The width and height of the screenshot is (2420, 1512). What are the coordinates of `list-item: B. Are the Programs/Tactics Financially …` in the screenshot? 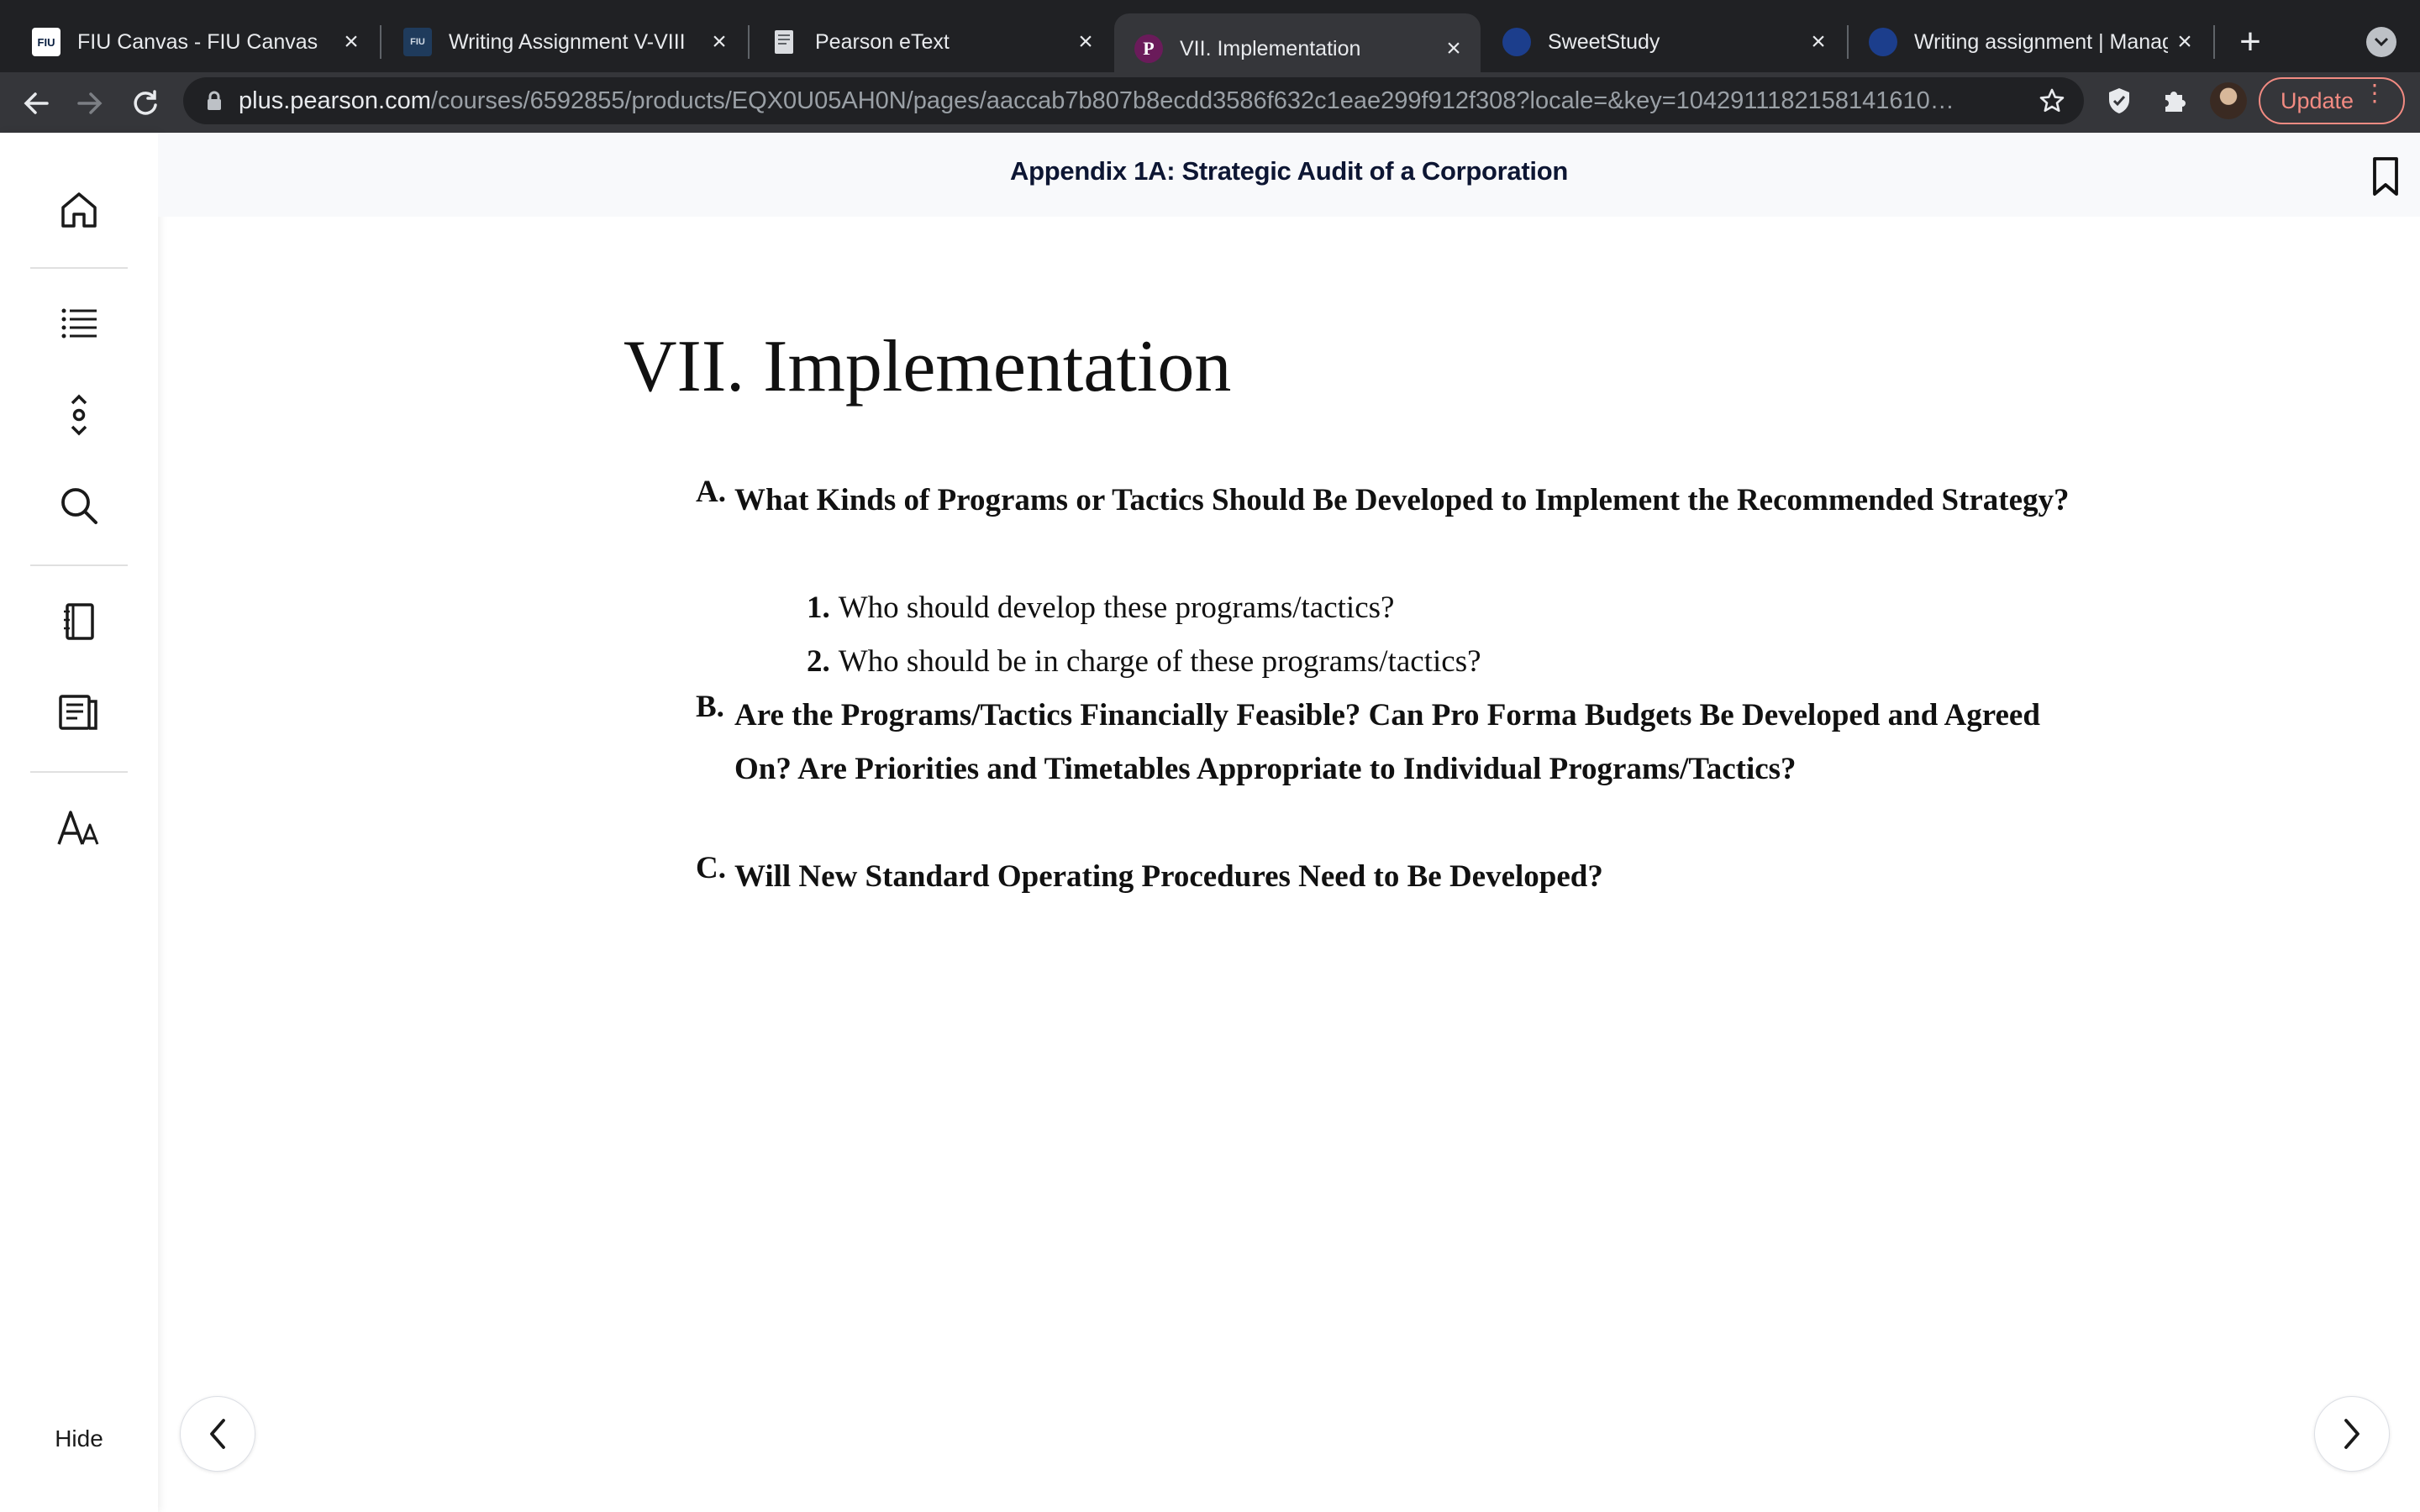 It's located at (1393, 742).